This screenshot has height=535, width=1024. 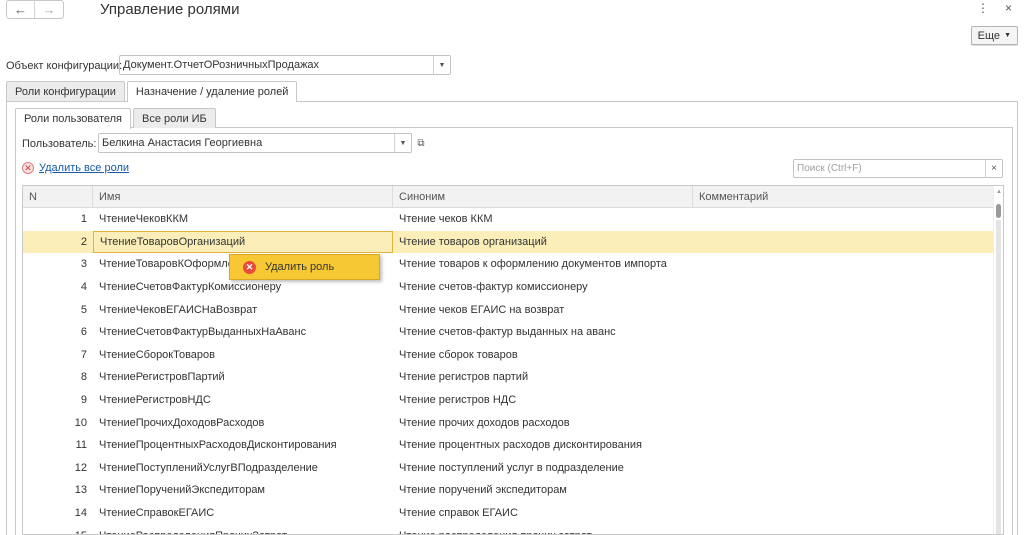 I want to click on column-header-synonym: Синоним, so click(x=543, y=197).